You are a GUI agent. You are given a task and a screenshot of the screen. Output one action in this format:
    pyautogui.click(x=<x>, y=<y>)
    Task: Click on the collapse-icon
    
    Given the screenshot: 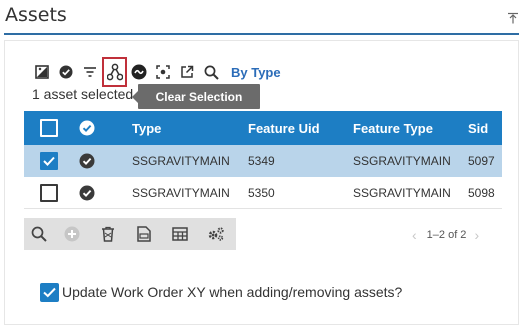 What is the action you would take?
    pyautogui.click(x=513, y=17)
    